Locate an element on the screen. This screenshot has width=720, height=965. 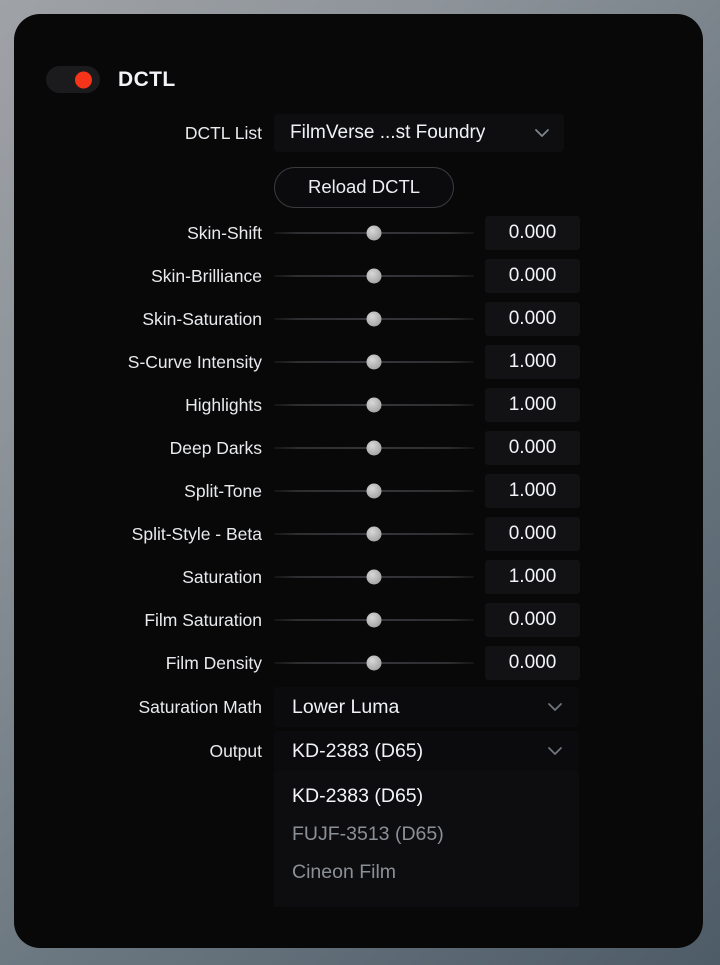
slider-label: Split-Tone is located at coordinates (223, 490).